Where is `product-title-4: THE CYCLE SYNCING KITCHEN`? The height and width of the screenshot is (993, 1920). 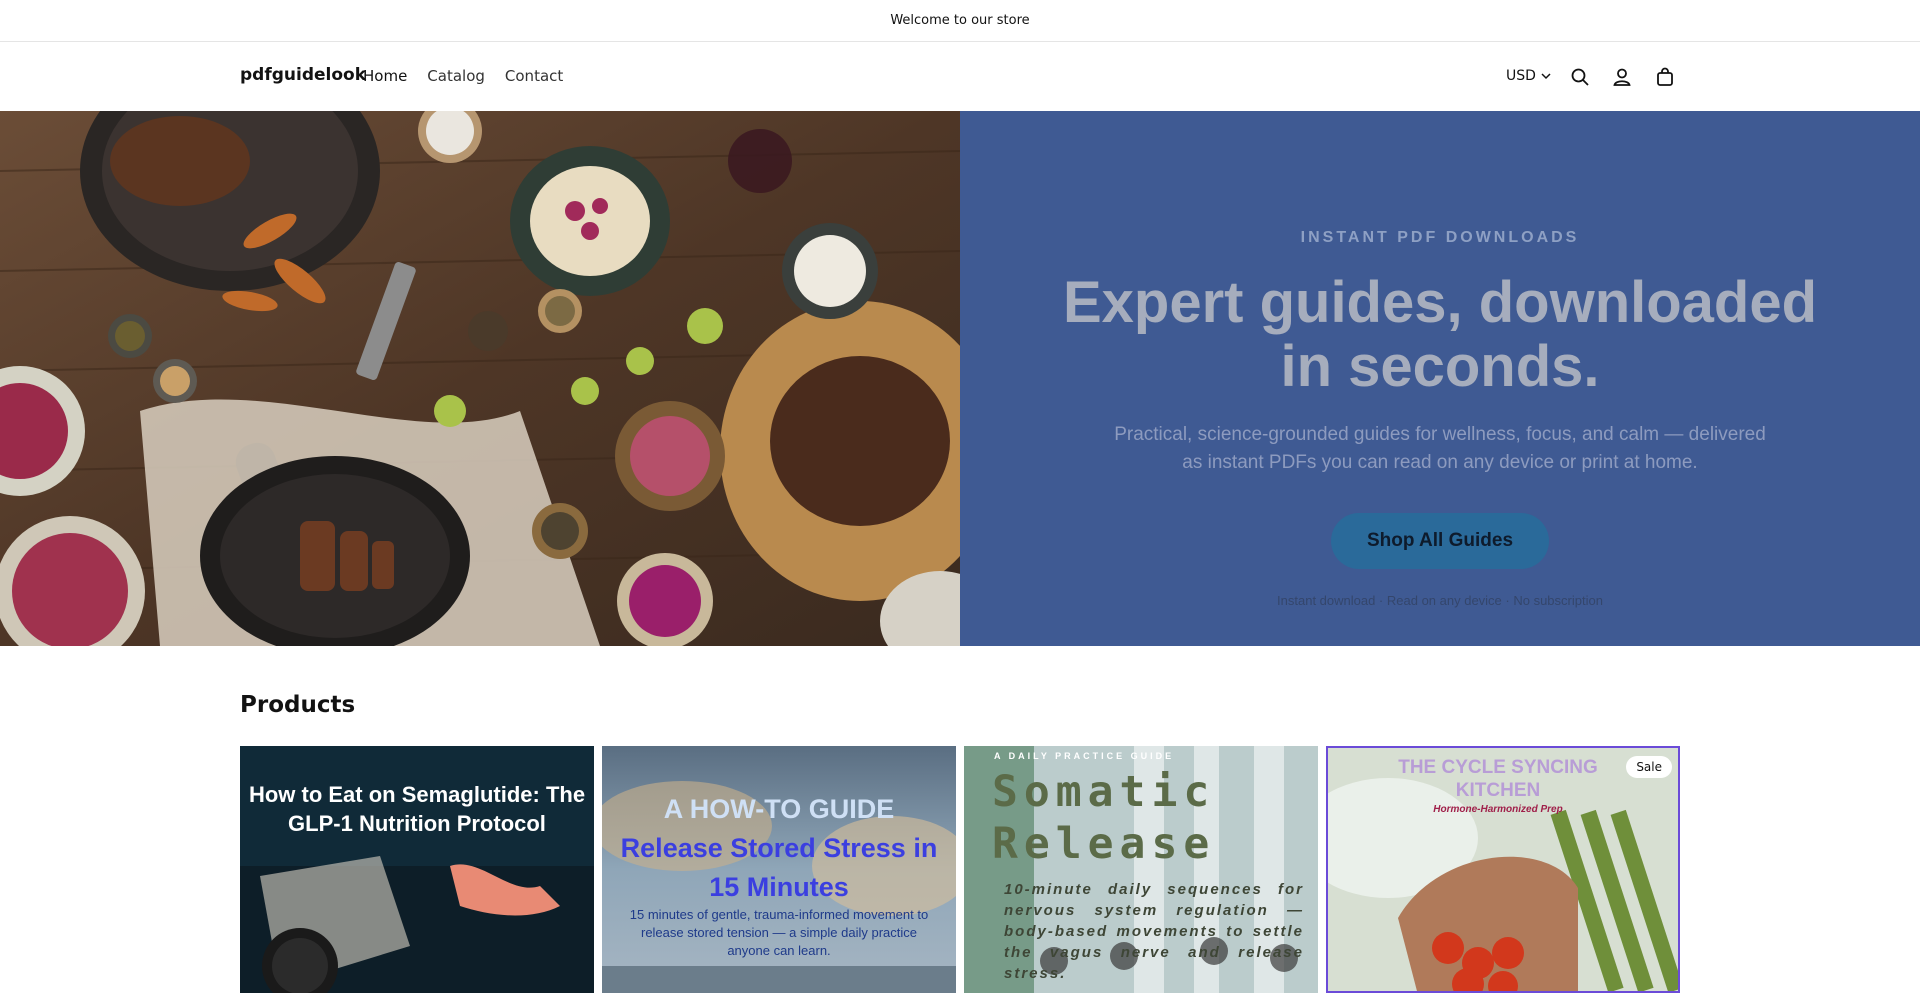 product-title-4: THE CYCLE SYNCING KITCHEN is located at coordinates (1498, 779).